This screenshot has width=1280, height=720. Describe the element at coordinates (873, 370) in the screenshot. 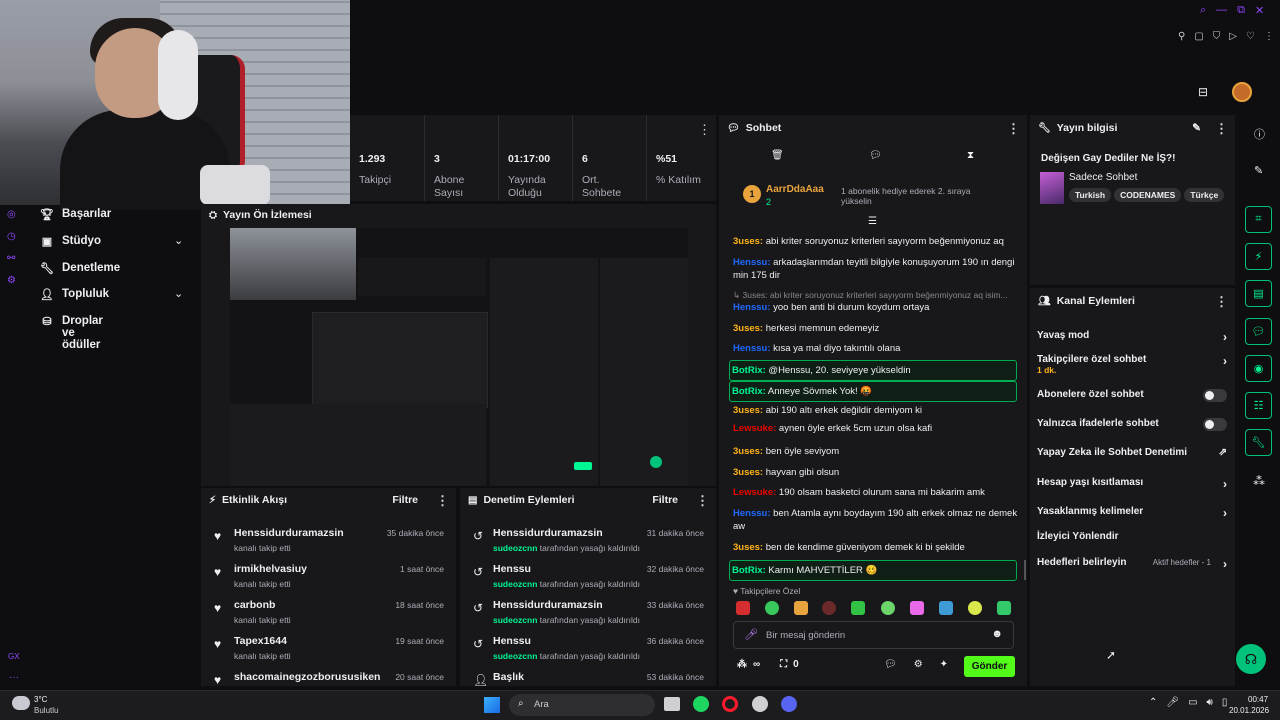

I see `chat-message: BotRix: @Henssu, 20. seviyeye yükseldin` at that location.